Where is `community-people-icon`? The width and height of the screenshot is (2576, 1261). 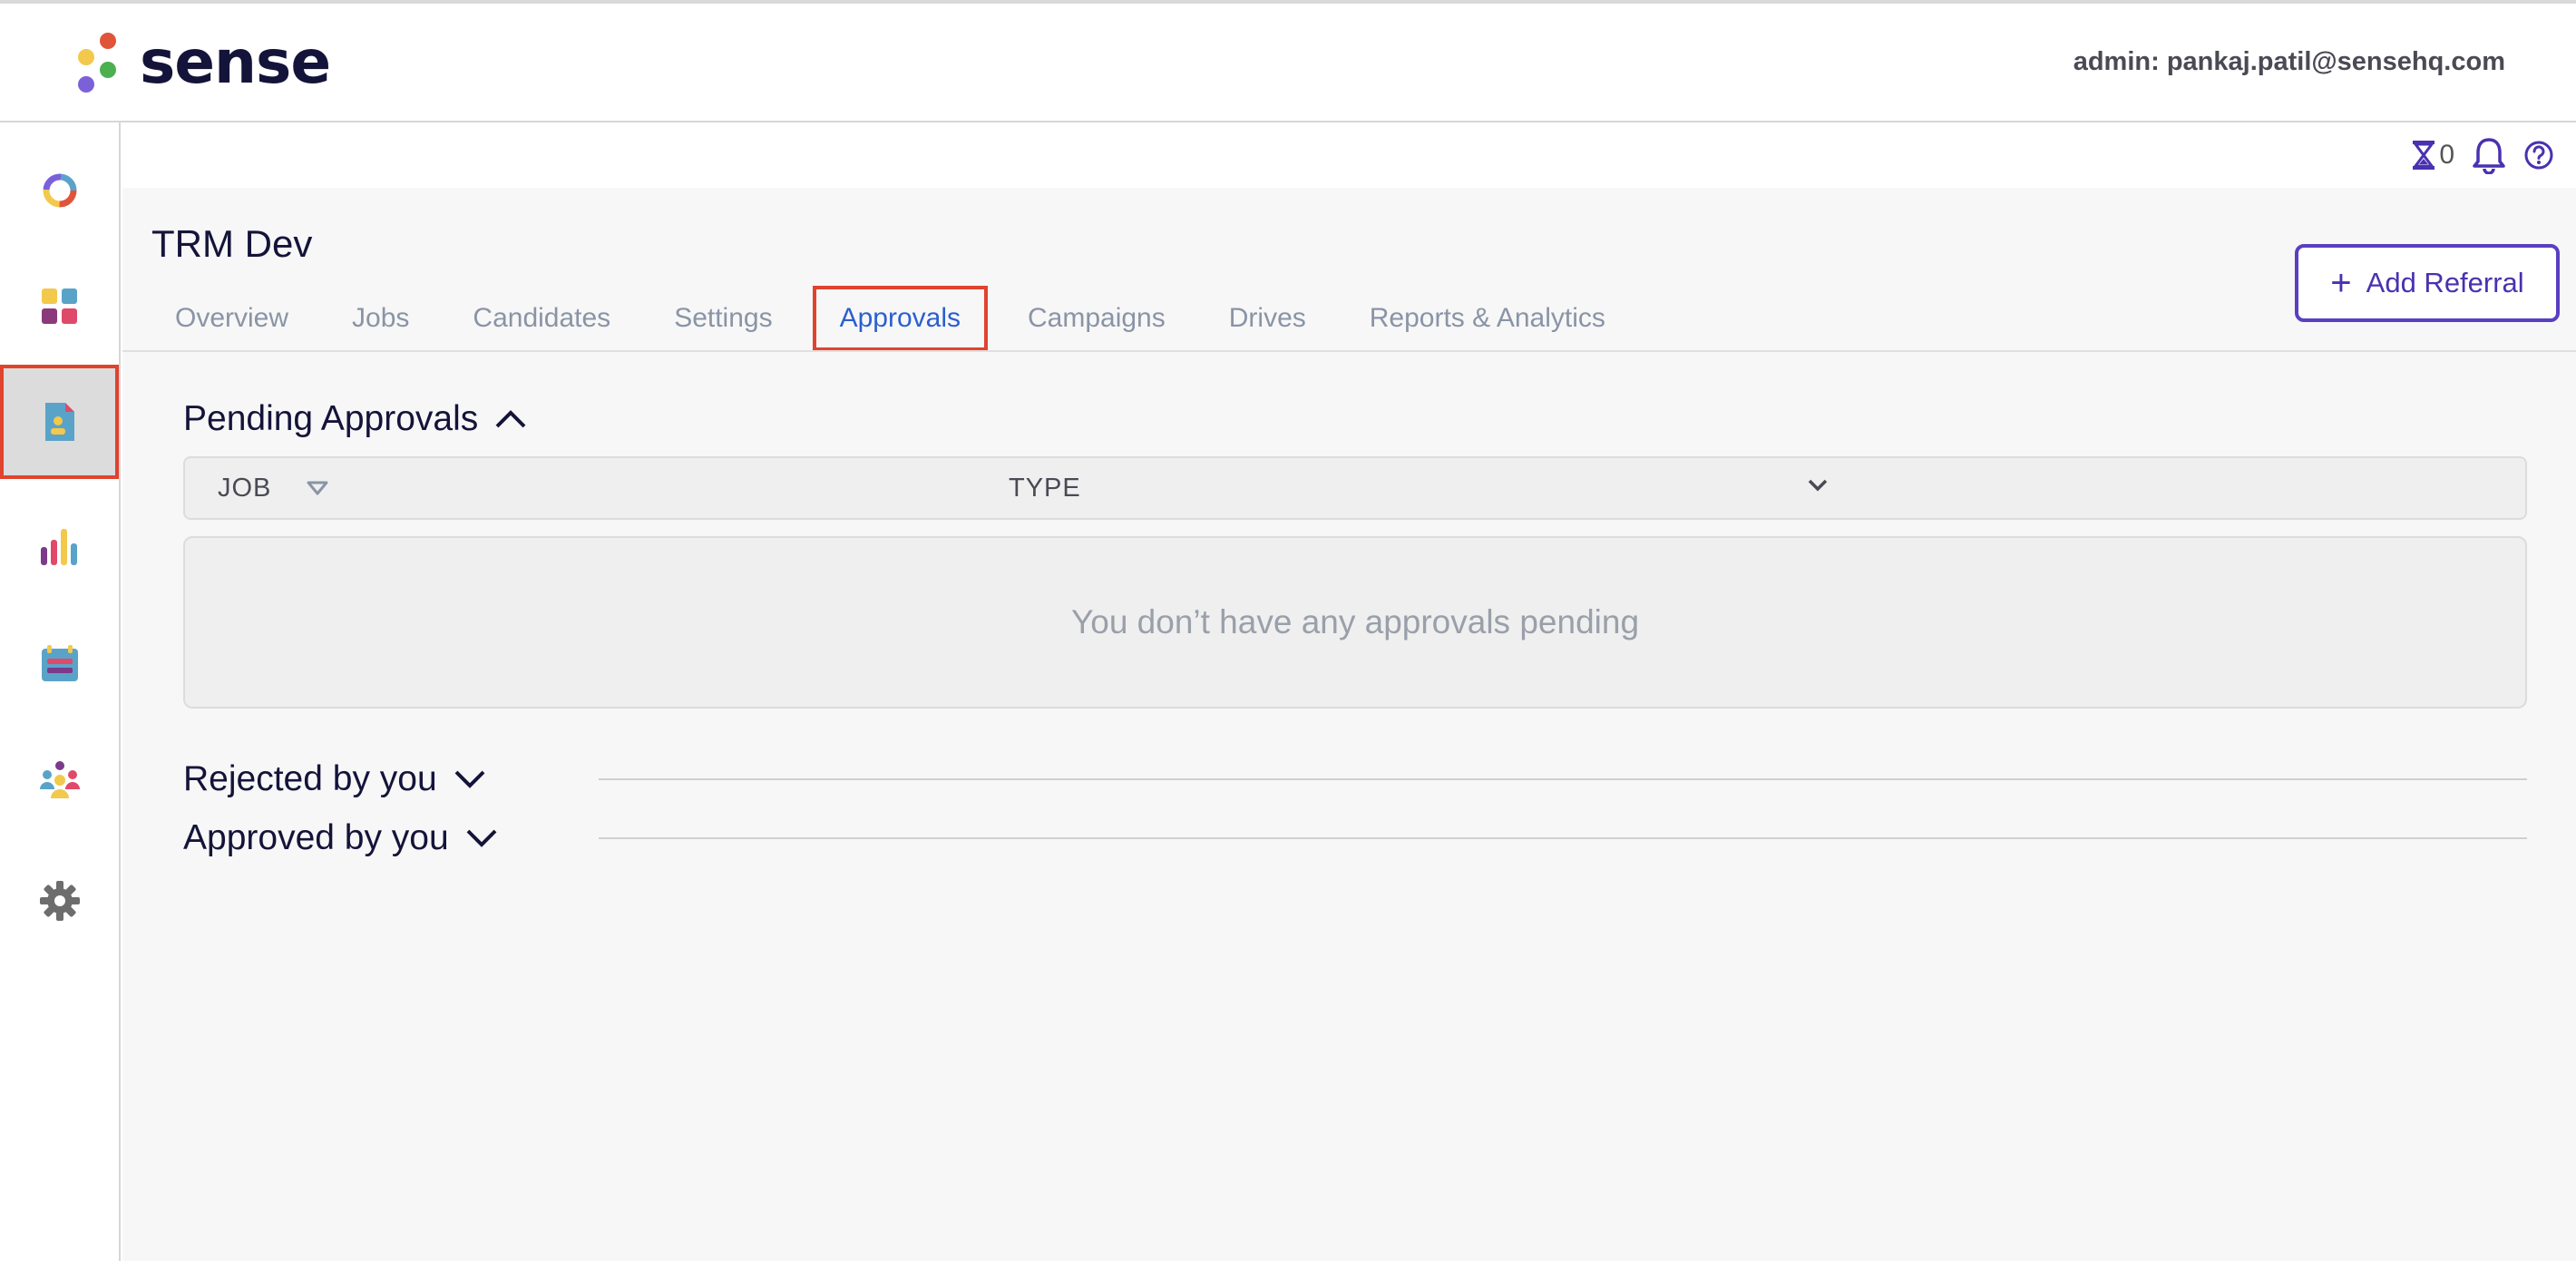 community-people-icon is located at coordinates (59, 780).